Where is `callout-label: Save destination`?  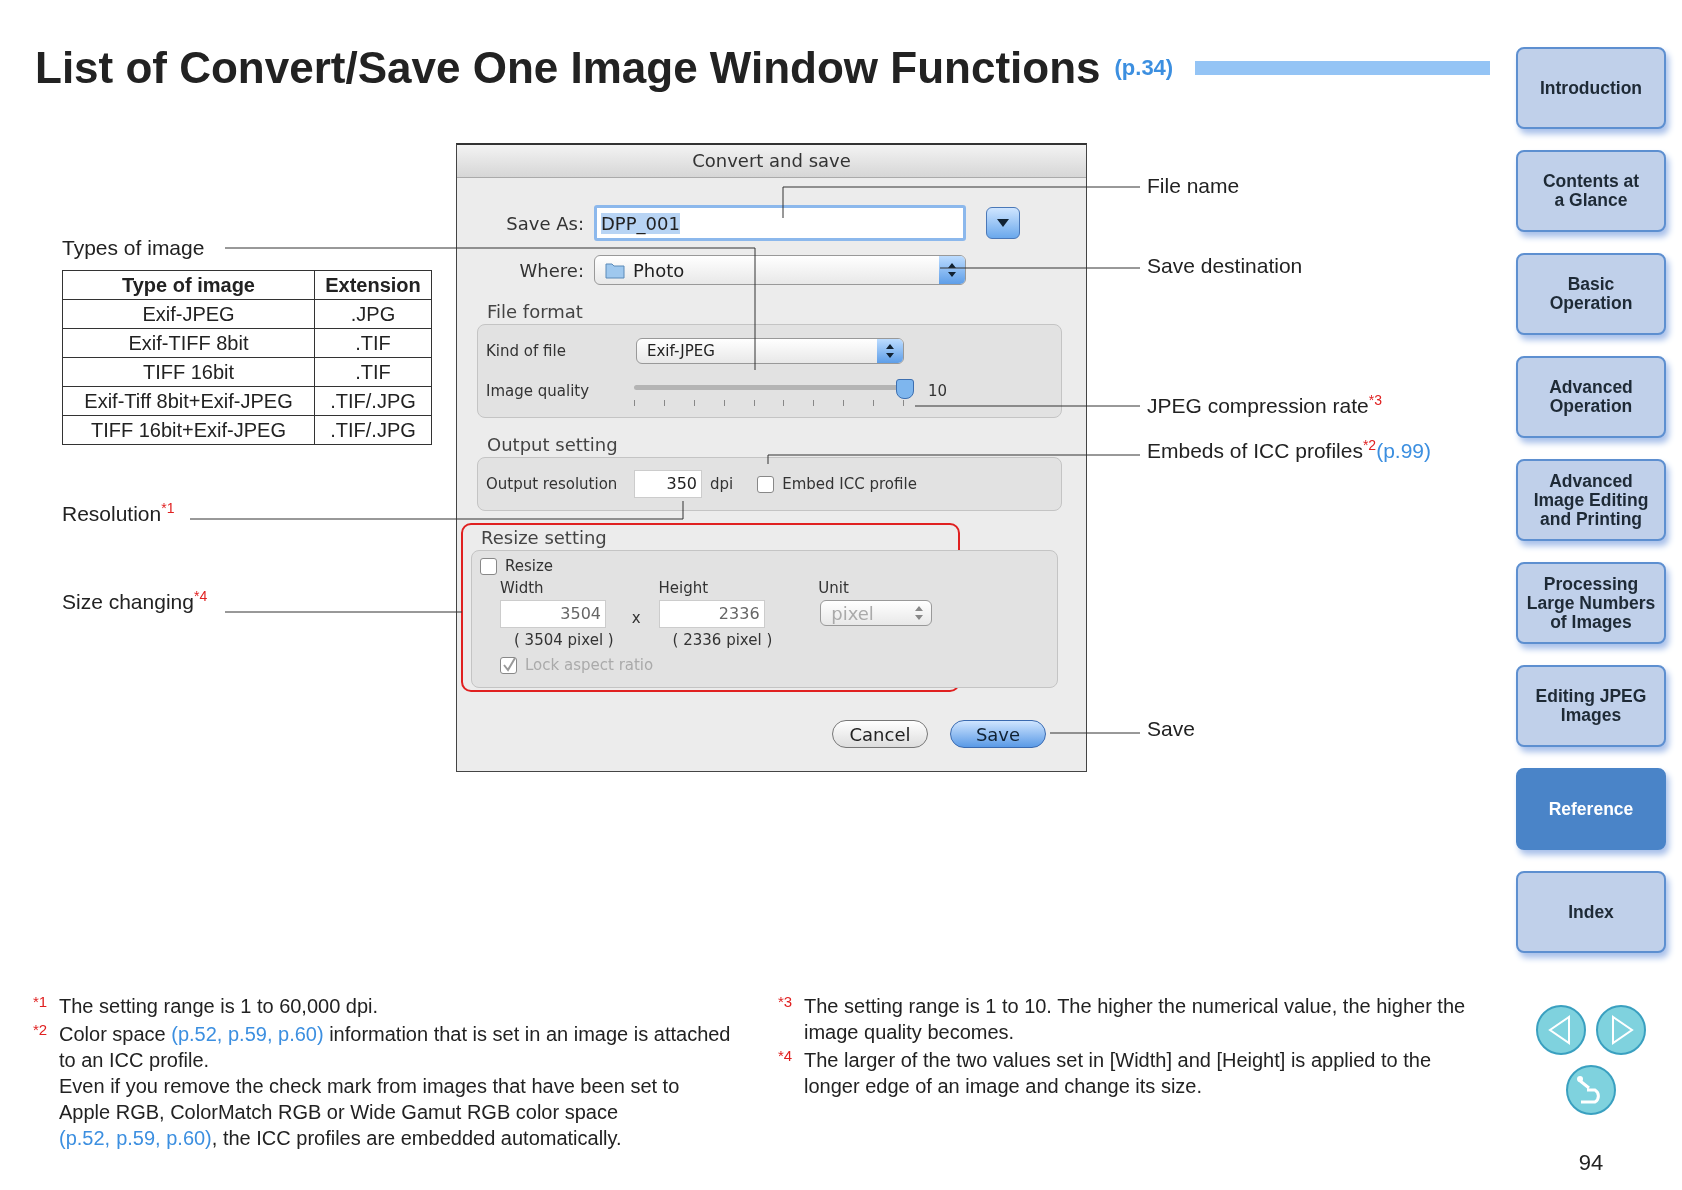
callout-label: Save destination is located at coordinates (1225, 265).